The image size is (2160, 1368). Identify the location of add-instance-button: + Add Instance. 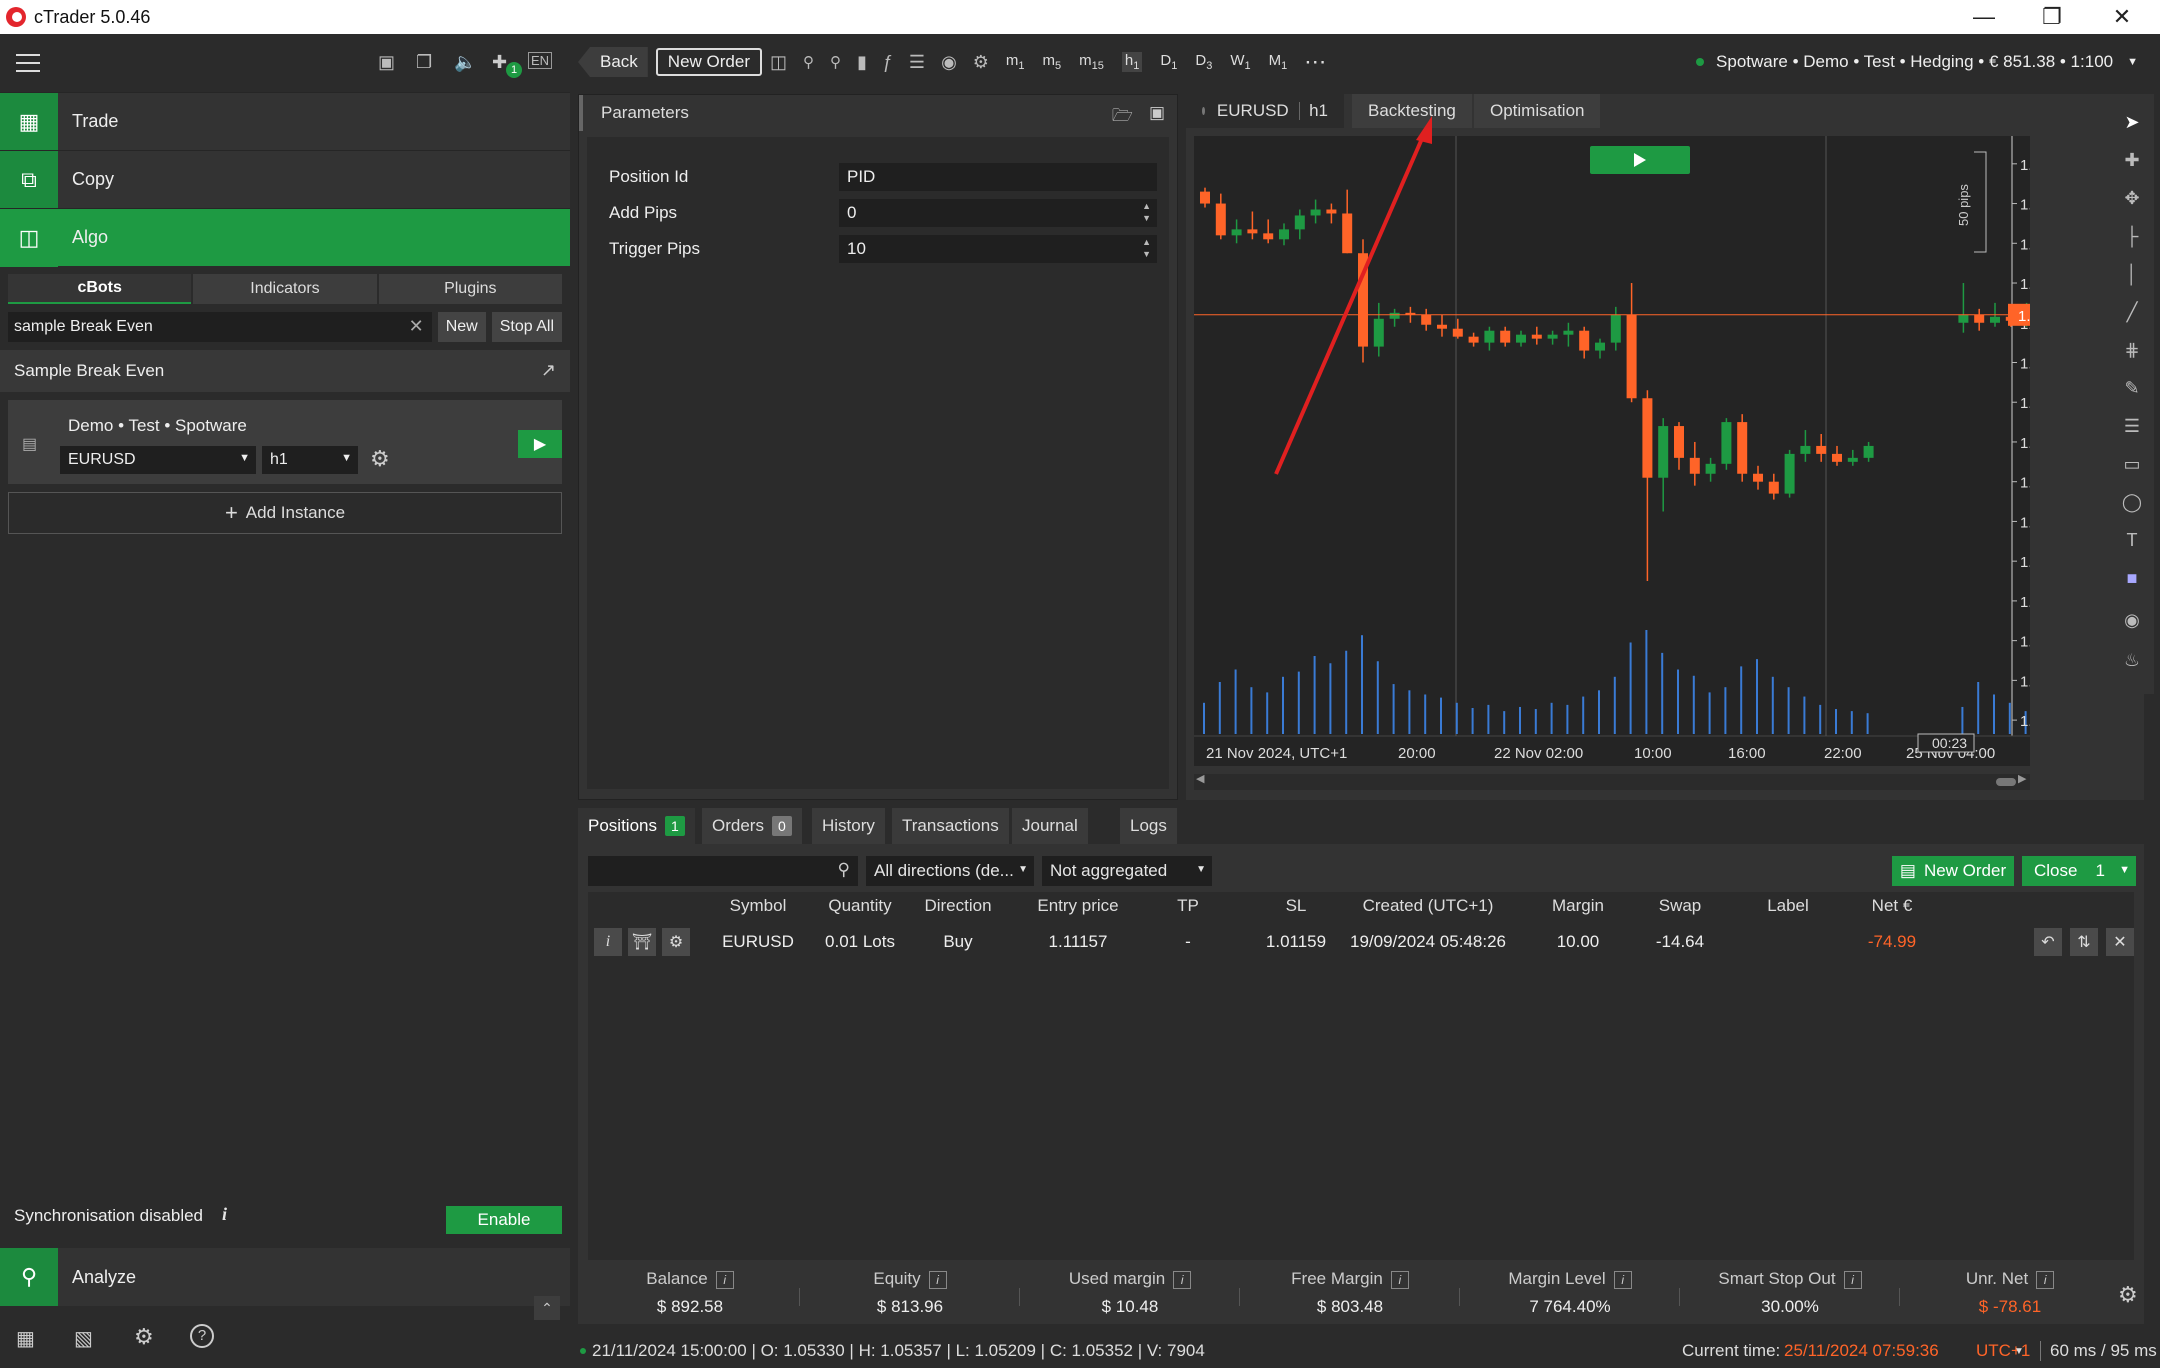
(285, 513).